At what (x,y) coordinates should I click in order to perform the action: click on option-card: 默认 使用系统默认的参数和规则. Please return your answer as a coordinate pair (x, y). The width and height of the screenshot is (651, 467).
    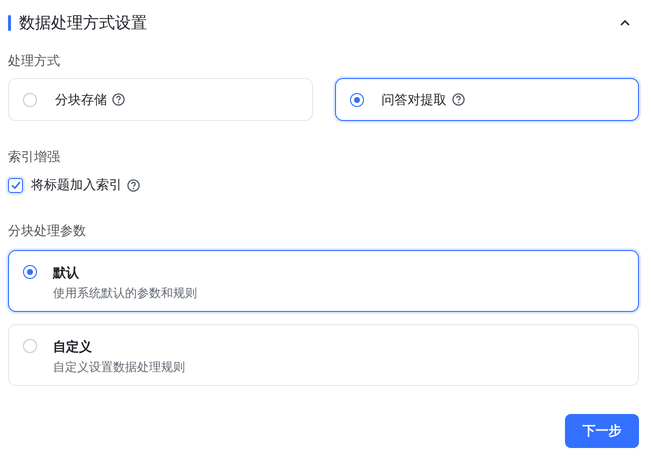
    Looking at the image, I should click on (323, 281).